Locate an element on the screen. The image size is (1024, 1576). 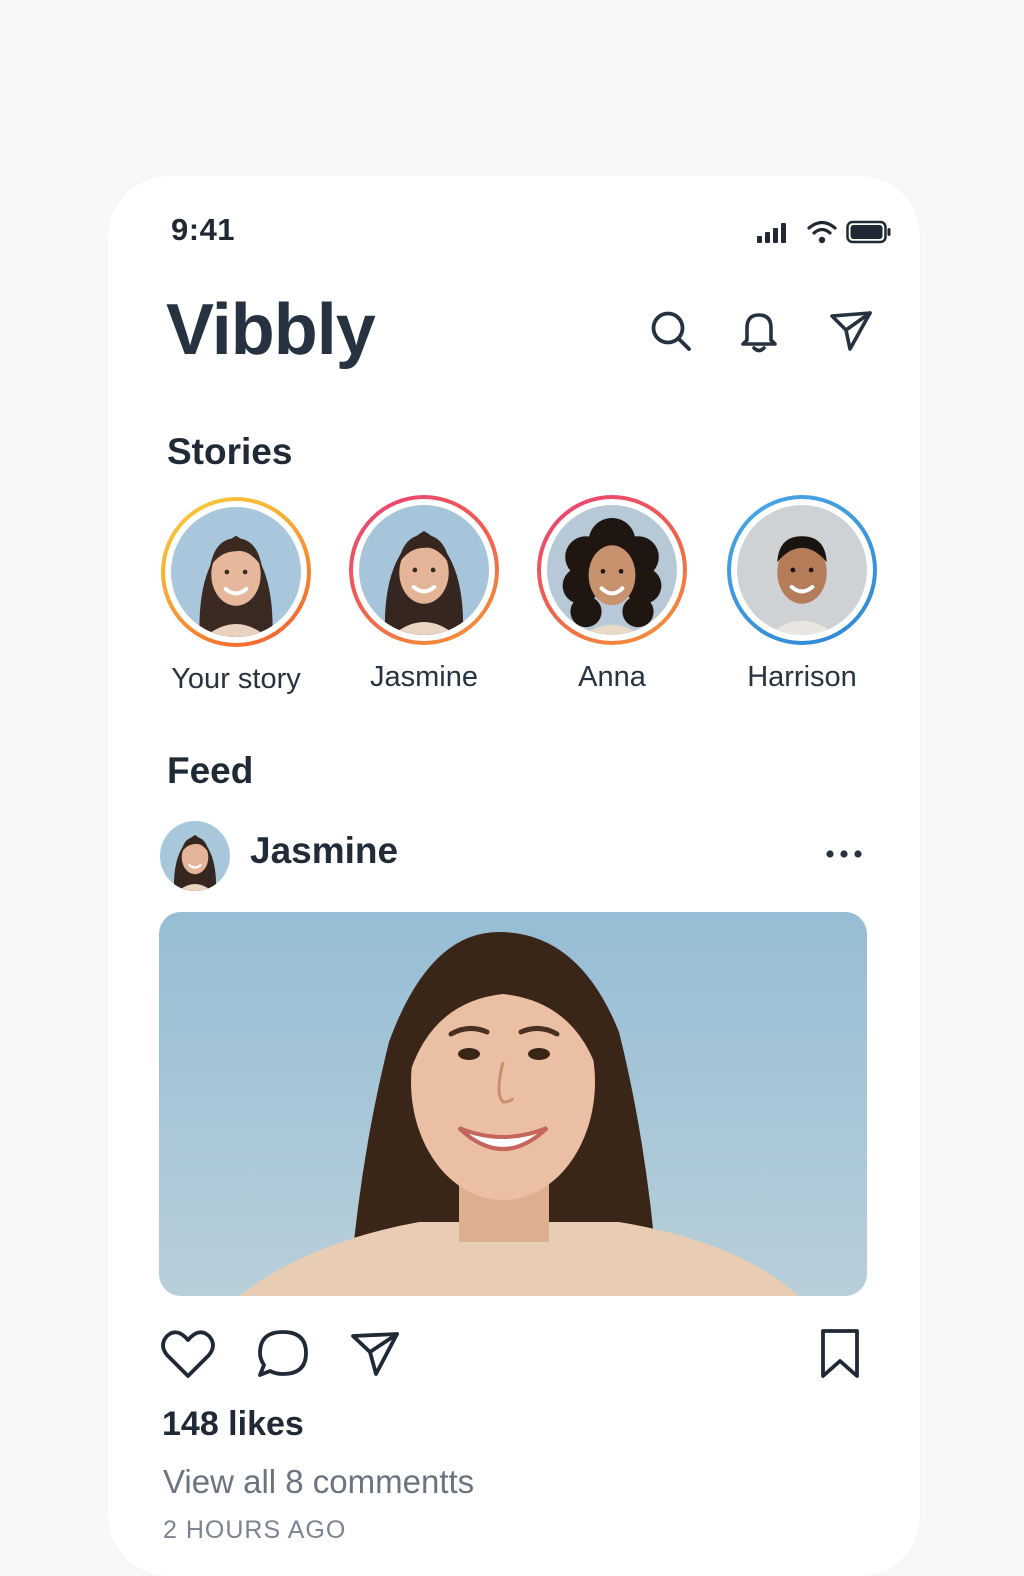
story-harrison: Harrison is located at coordinates (802, 594).